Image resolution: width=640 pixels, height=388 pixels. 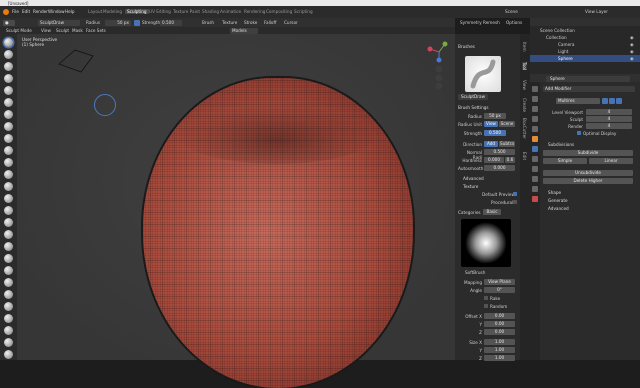 I want to click on options-menu: Options, so click(x=514, y=22).